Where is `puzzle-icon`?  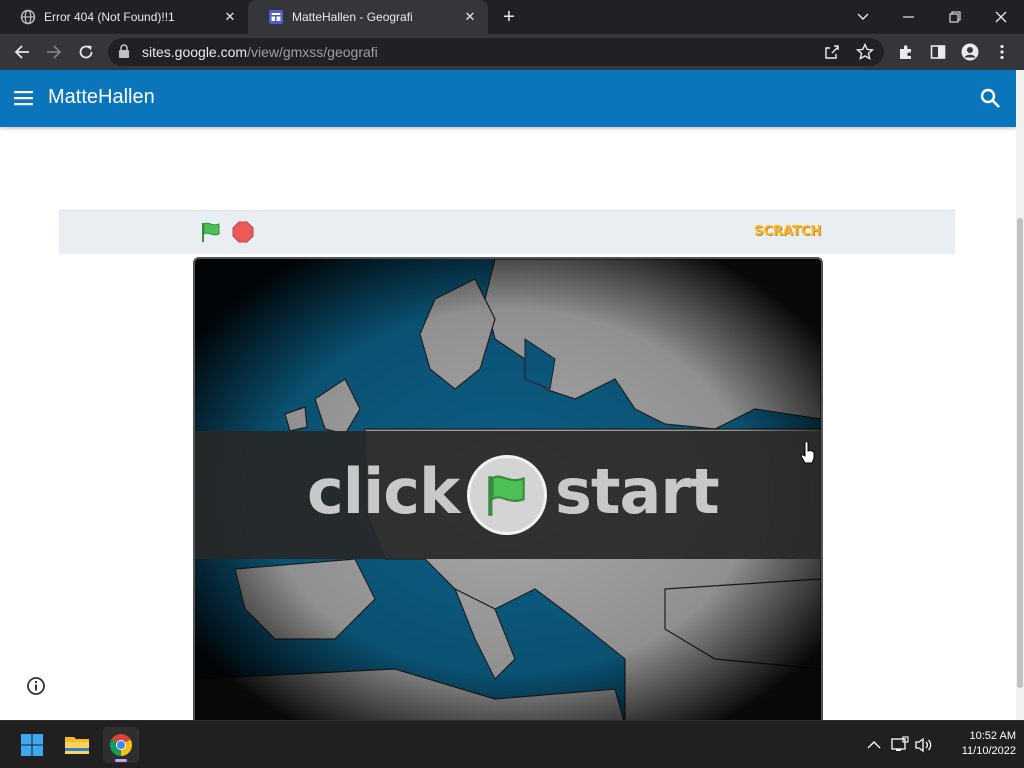
puzzle-icon is located at coordinates (905, 52).